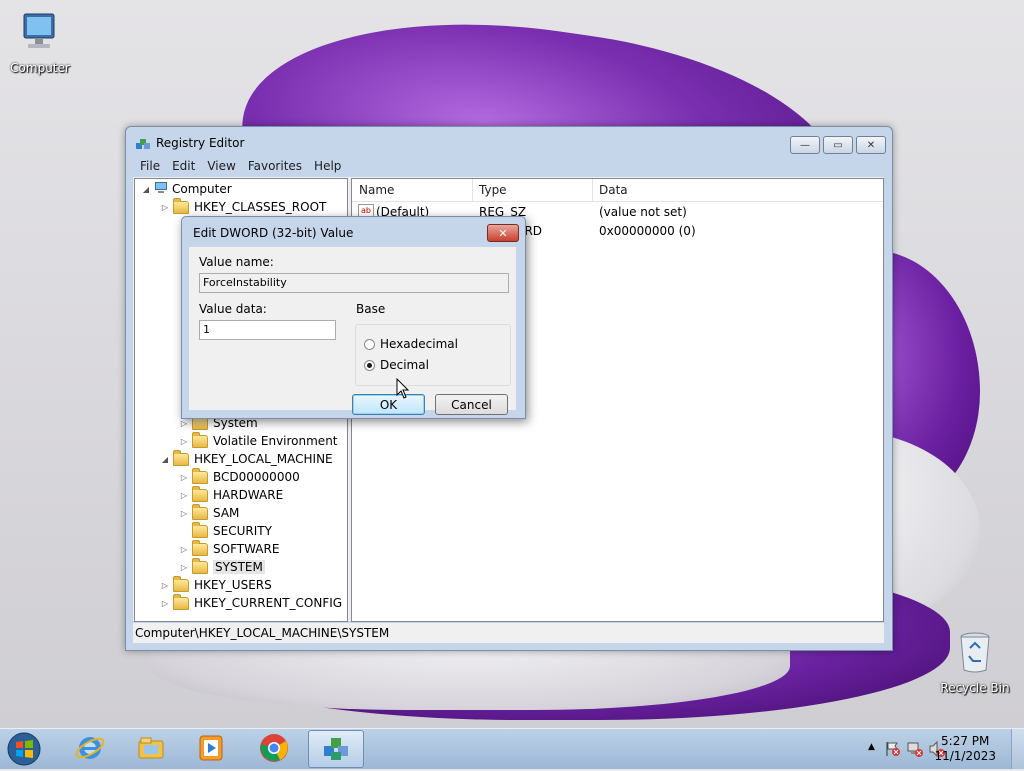 The width and height of the screenshot is (1024, 771). Describe the element at coordinates (222, 566) in the screenshot. I see `tree-item-system: ▷ SYSTEM` at that location.